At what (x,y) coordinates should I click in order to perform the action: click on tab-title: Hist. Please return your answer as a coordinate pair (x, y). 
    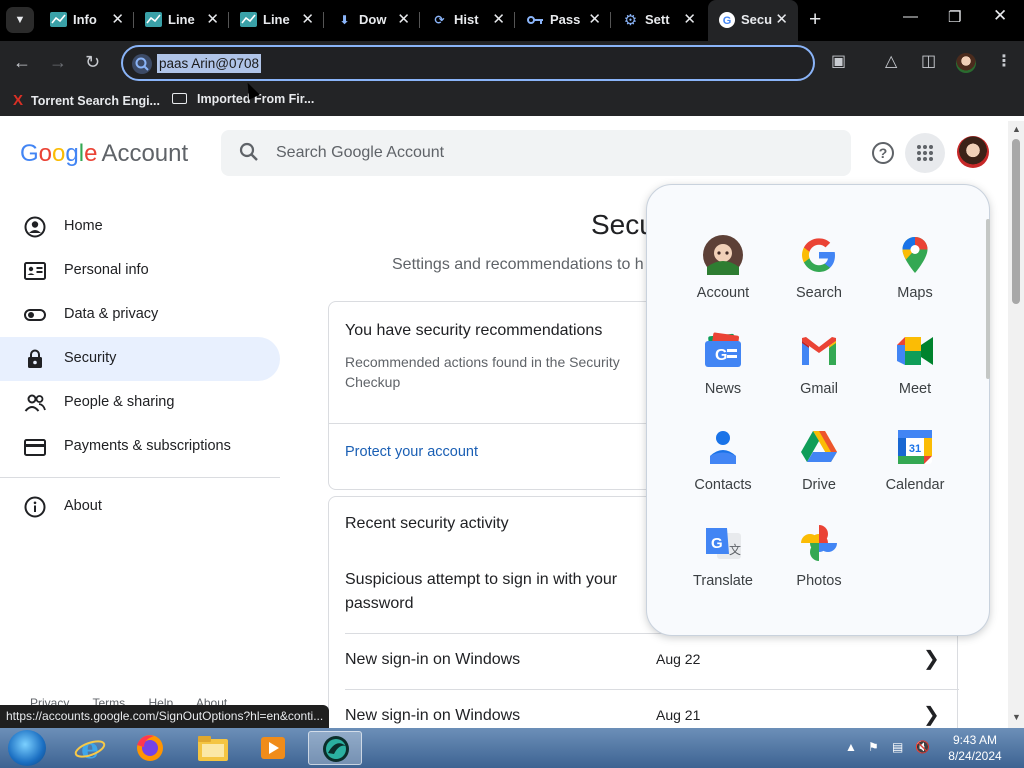
    Looking at the image, I should click on (466, 19).